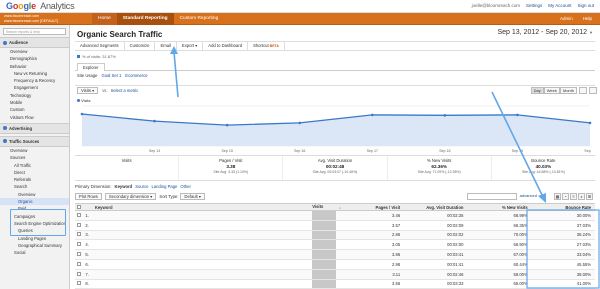 The image size is (600, 289). What do you see at coordinates (563, 207) in the screenshot?
I see `bounce-rate-header: Bounce Rate` at bounding box center [563, 207].